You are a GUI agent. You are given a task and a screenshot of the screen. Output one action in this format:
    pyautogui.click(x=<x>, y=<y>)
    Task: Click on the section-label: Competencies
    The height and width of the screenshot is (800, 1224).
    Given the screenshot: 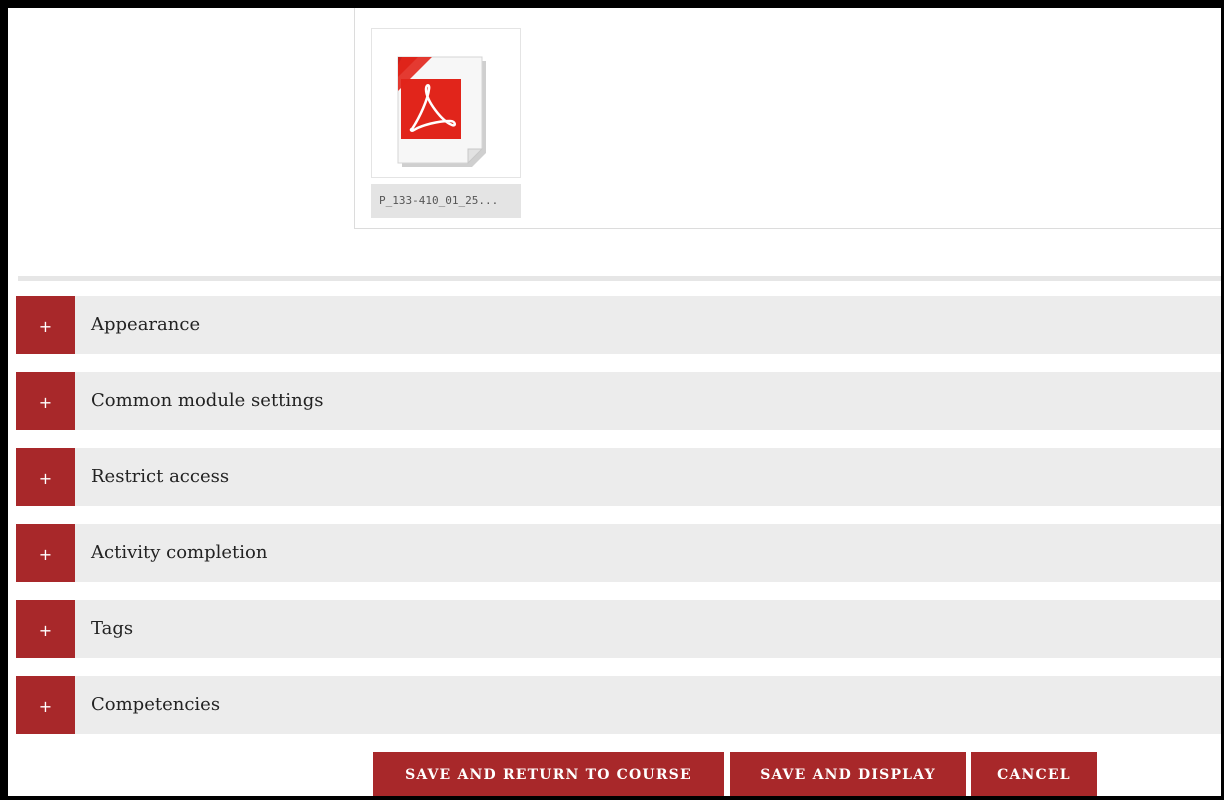 What is the action you would take?
    pyautogui.click(x=155, y=705)
    